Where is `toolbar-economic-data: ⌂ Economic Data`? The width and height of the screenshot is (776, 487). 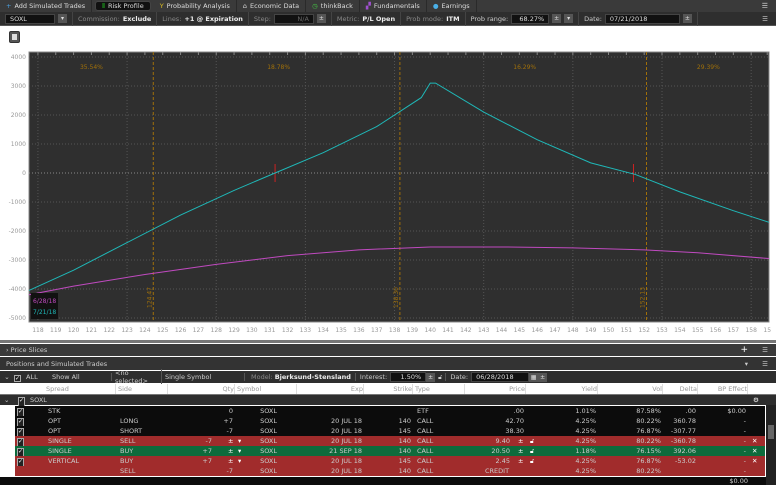 toolbar-economic-data: ⌂ Economic Data is located at coordinates (272, 6).